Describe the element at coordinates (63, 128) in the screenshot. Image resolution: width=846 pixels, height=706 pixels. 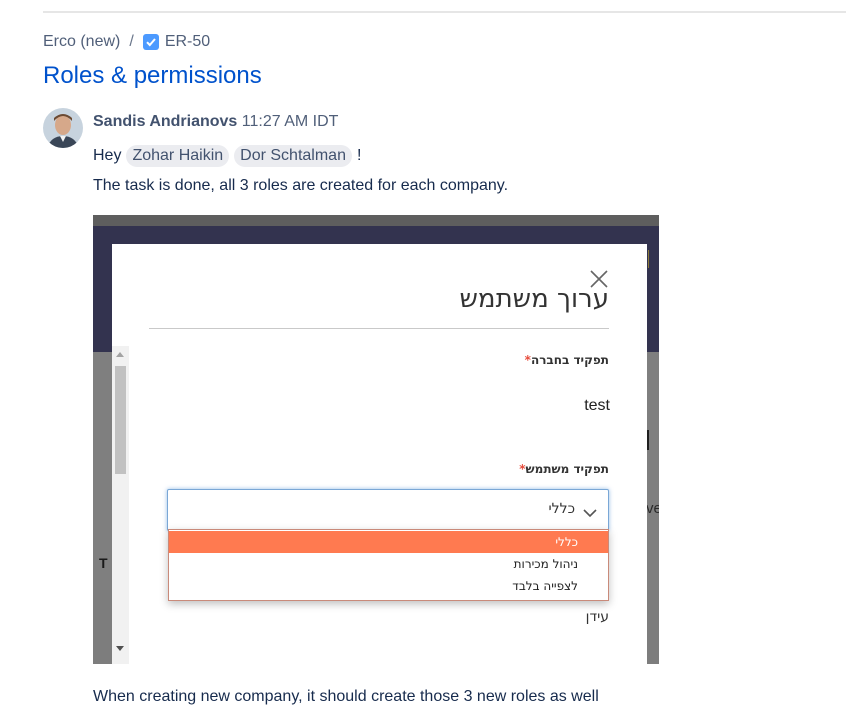
I see `avatar` at that location.